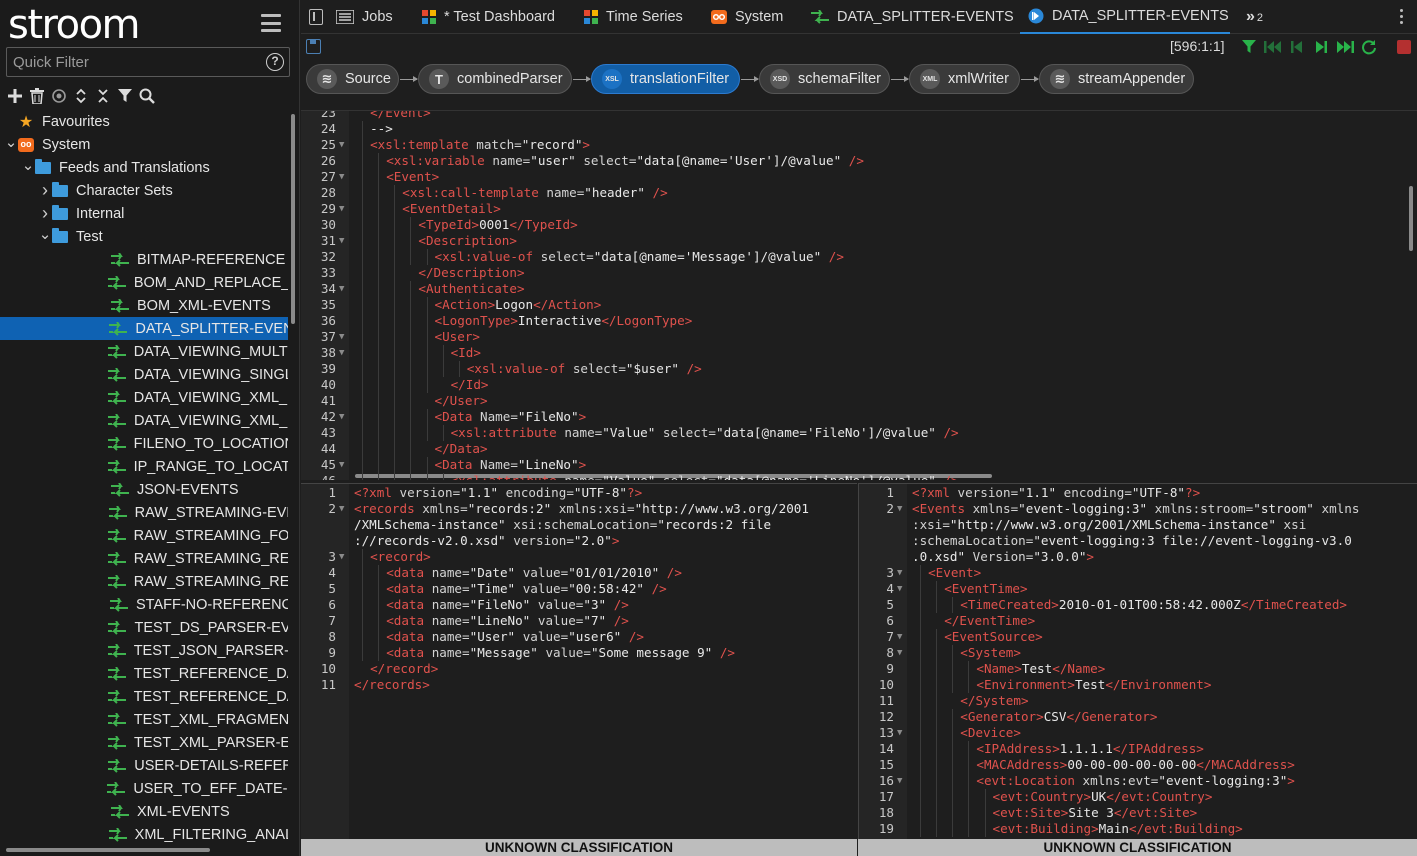  What do you see at coordinates (1401, 16) in the screenshot?
I see `tab-menu-icon` at bounding box center [1401, 16].